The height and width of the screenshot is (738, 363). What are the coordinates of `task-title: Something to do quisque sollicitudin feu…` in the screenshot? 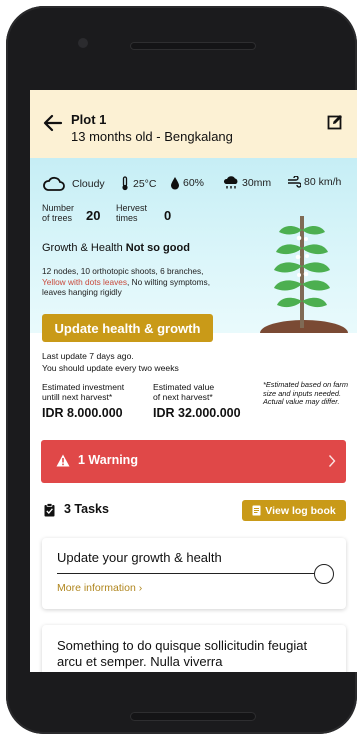 It's located at (182, 653).